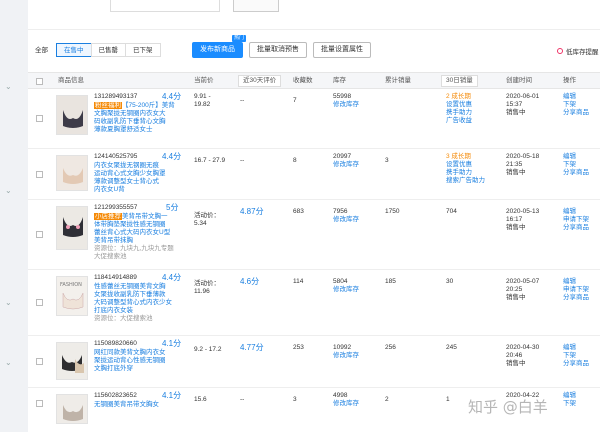  I want to click on title-line: 美背吊带抹胸, so click(113, 240).